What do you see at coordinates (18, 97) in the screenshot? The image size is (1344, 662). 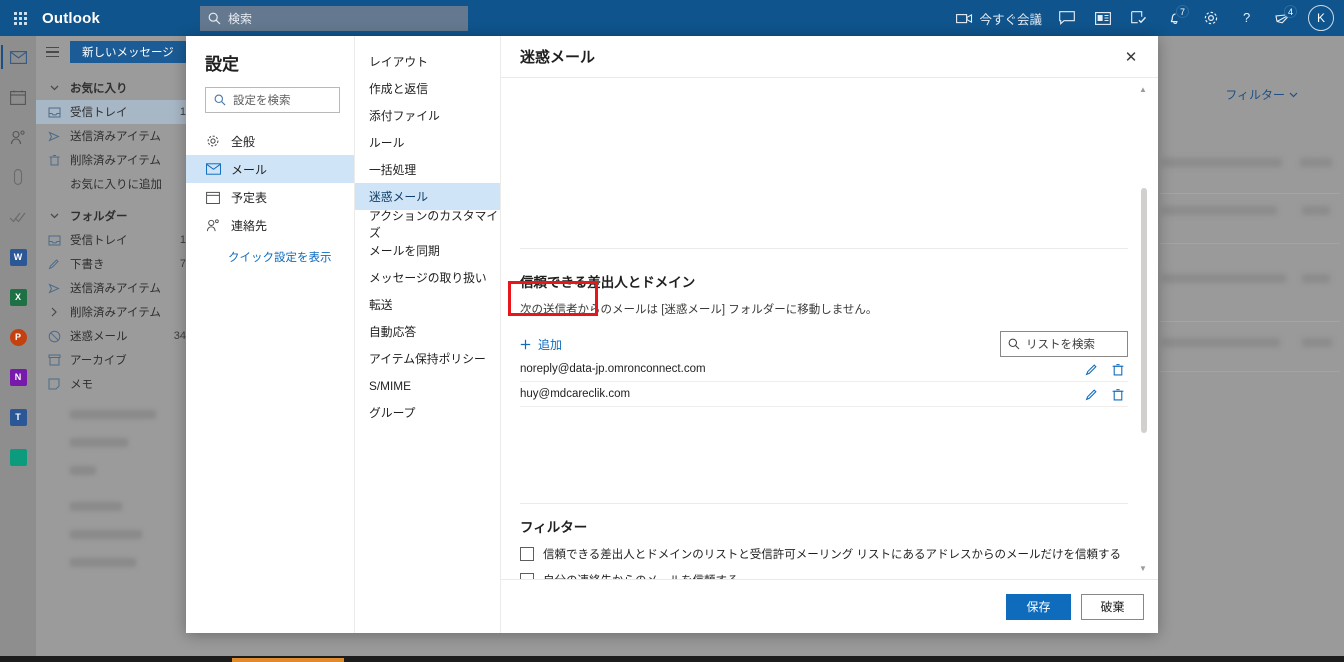 I see `rail-item-calendar` at bounding box center [18, 97].